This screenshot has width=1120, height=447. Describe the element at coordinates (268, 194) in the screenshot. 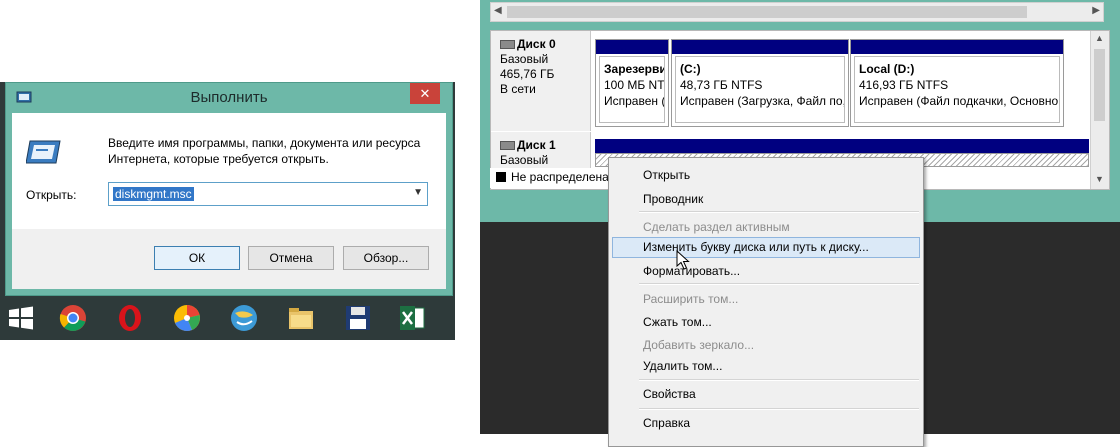

I see `run-command-input: diskmgmt.msc ▼` at that location.